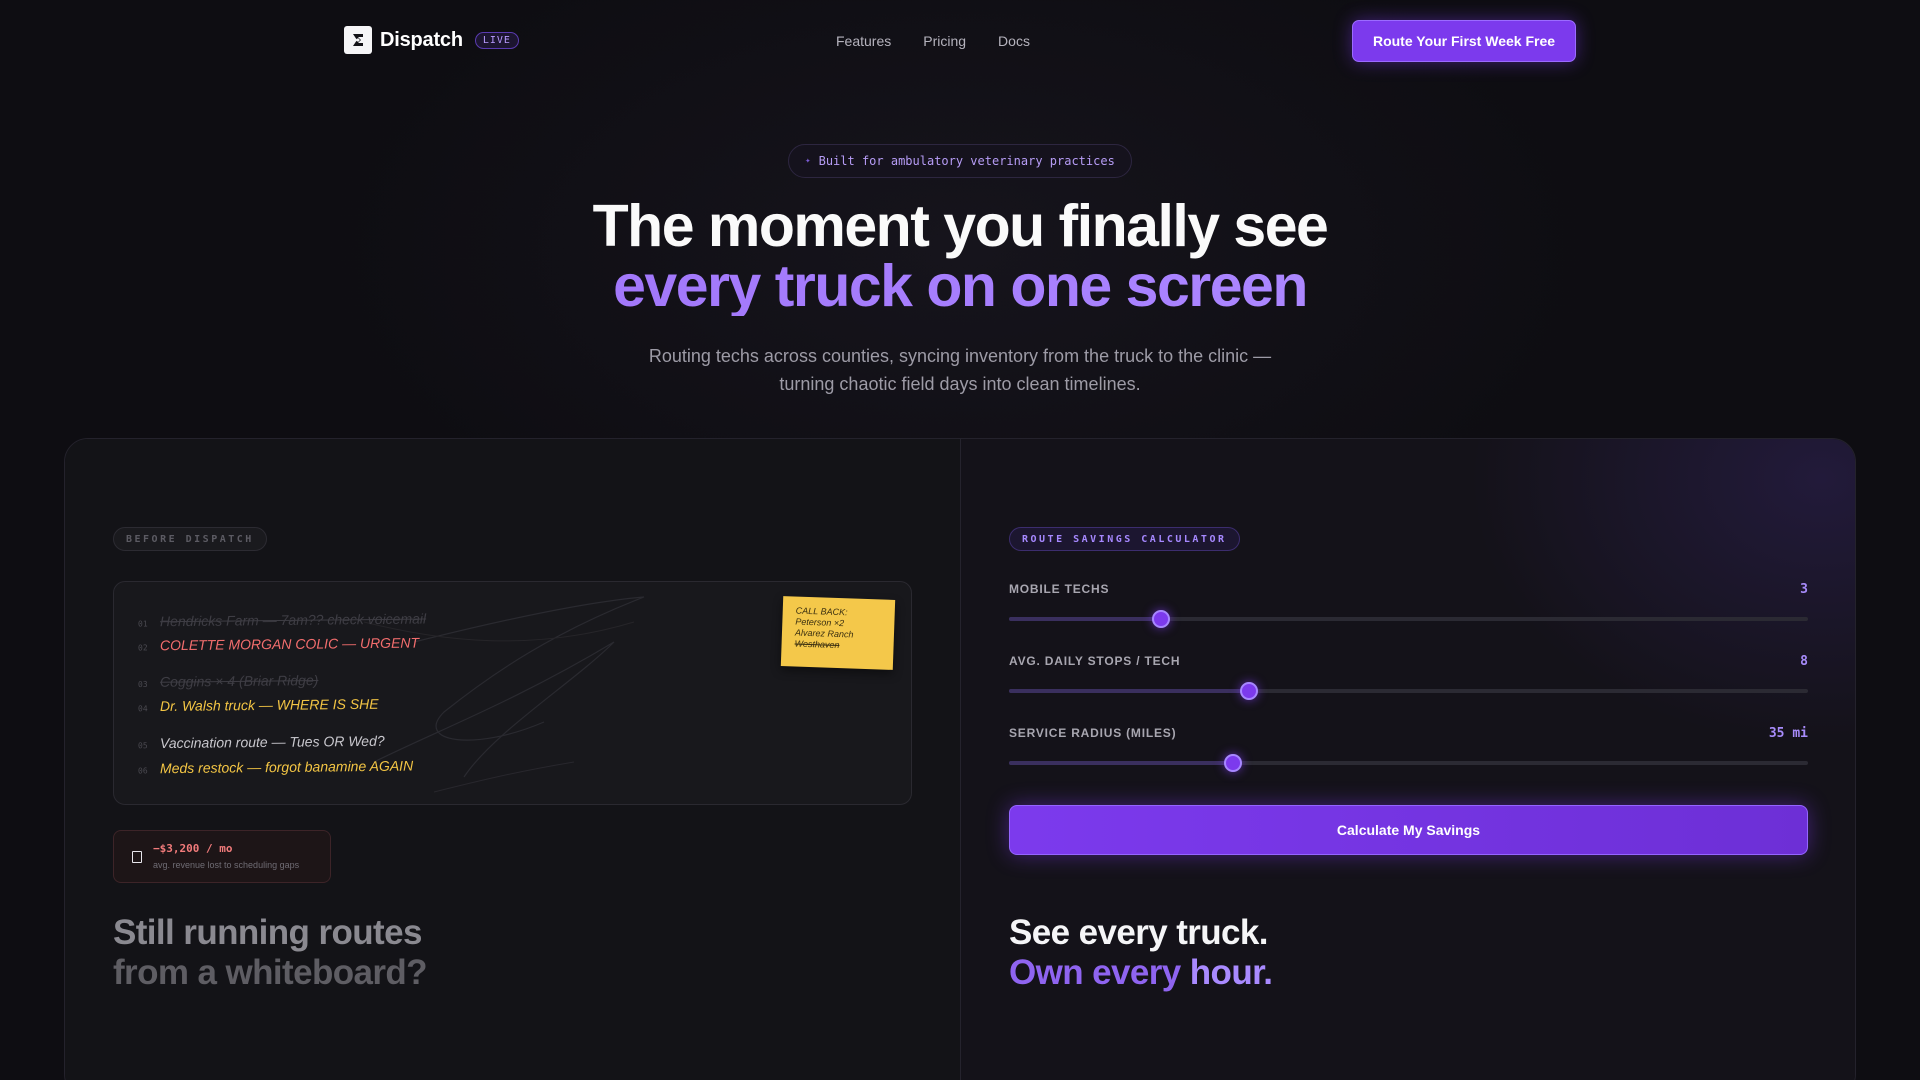 This screenshot has width=1920, height=1080. I want to click on dispatch-logo-icon, so click(358, 40).